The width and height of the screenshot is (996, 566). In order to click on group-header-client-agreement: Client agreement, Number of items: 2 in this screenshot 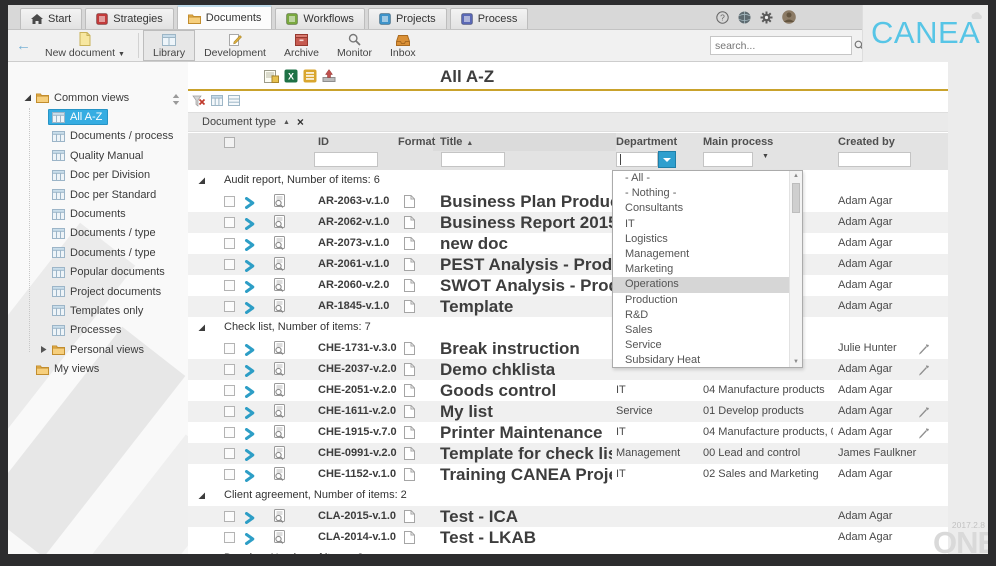, I will do `click(568, 495)`.